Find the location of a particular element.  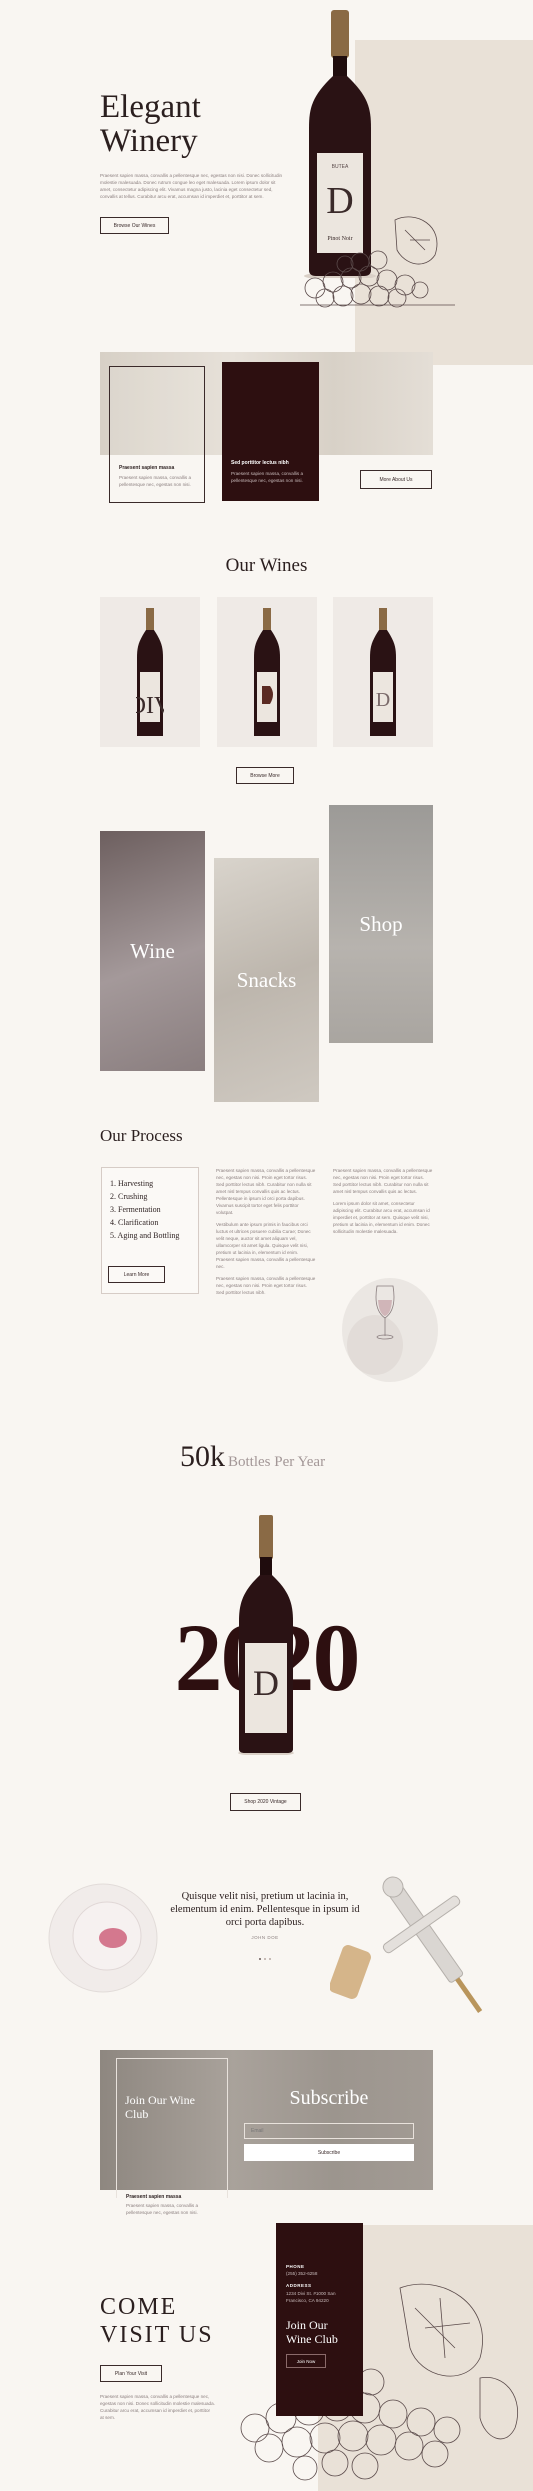

wine-glass-topdown-image is located at coordinates (103, 1938).